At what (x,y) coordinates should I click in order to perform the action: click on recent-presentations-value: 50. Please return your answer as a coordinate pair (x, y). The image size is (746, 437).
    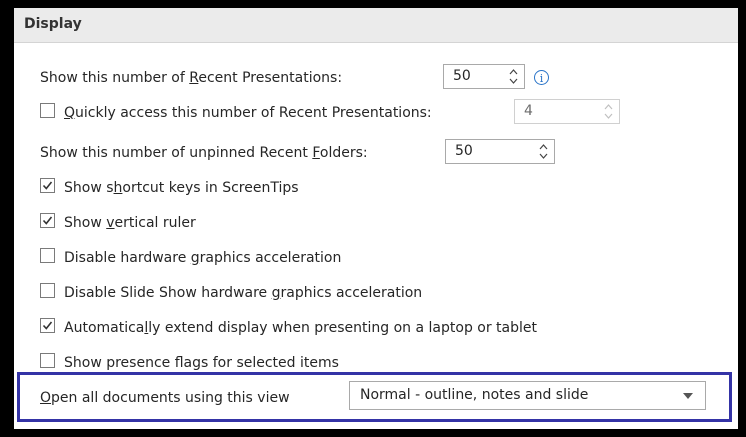
    Looking at the image, I should click on (462, 76).